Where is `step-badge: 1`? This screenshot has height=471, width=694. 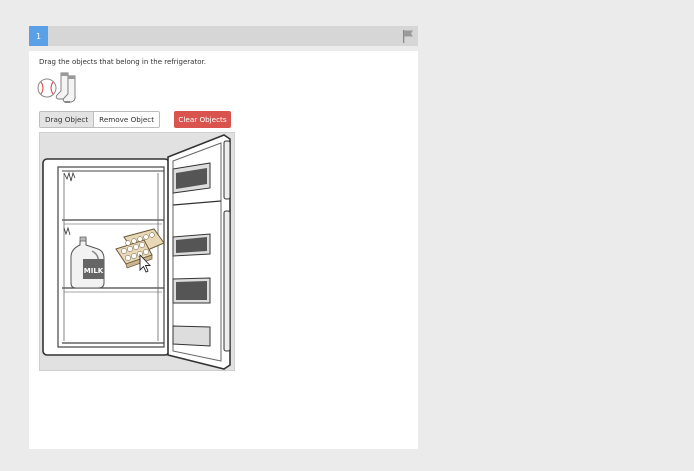 step-badge: 1 is located at coordinates (38, 36).